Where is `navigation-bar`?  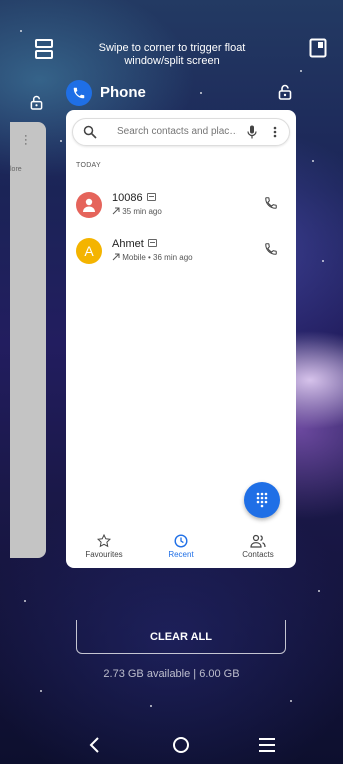
navigation-bar is located at coordinates (171, 746).